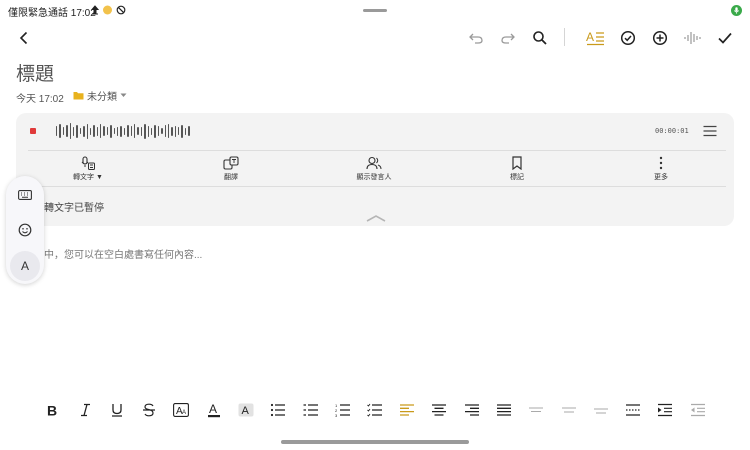 The width and height of the screenshot is (750, 450). Describe the element at coordinates (88, 163) in the screenshot. I see `transcribe-icon` at that location.